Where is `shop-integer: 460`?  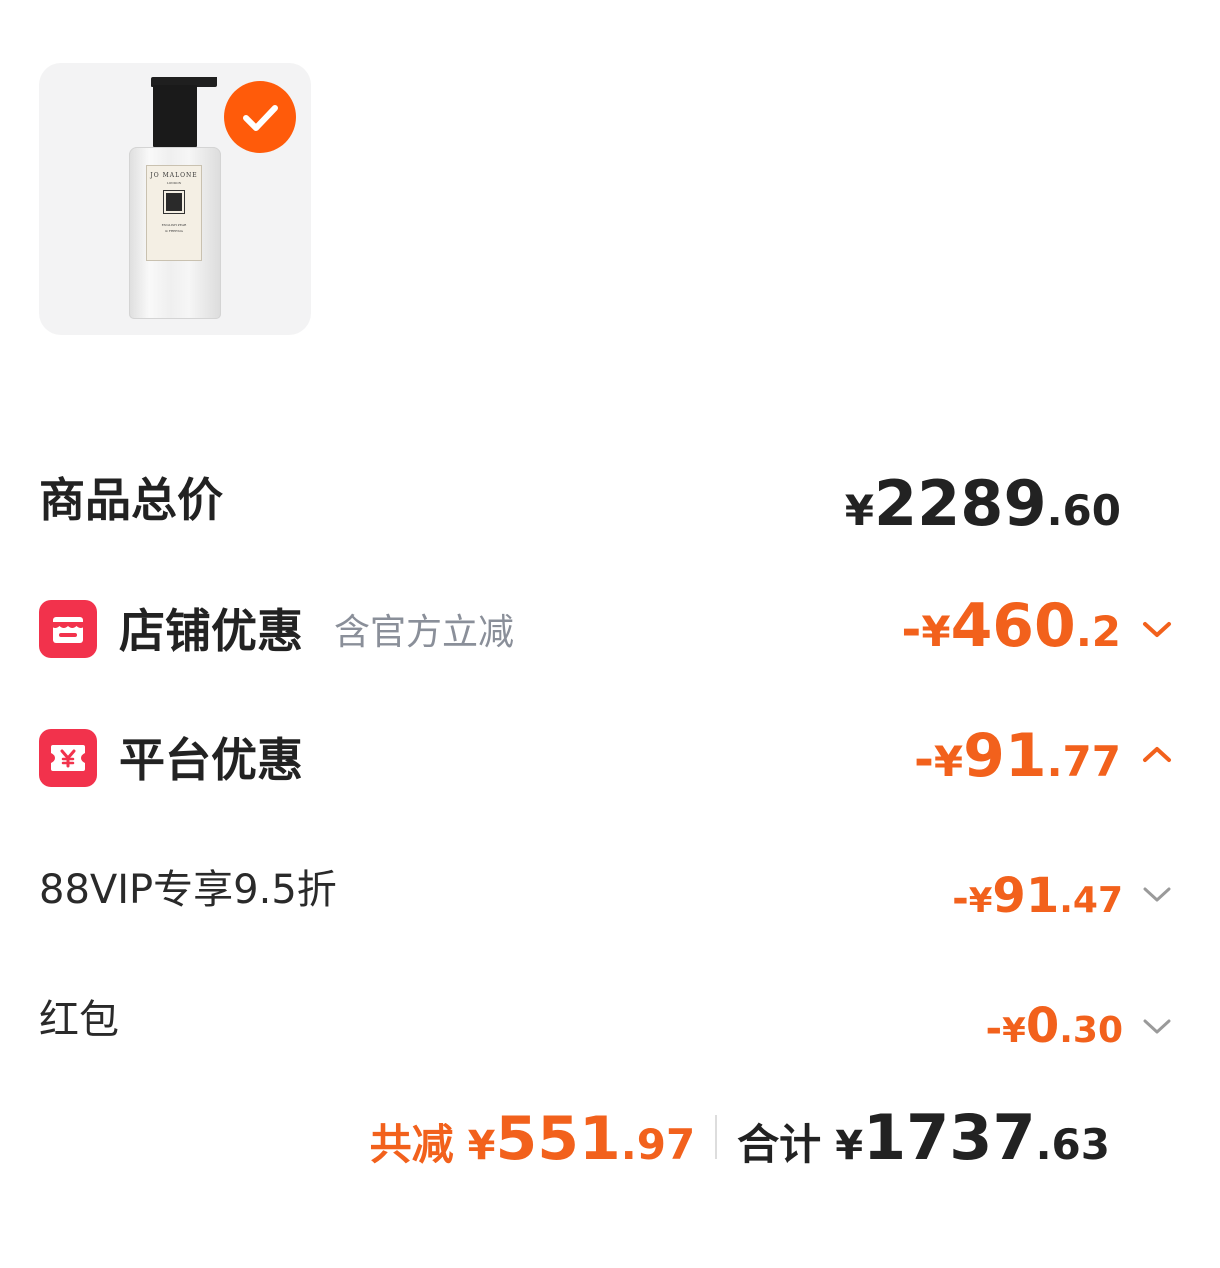 shop-integer: 460 is located at coordinates (1013, 626).